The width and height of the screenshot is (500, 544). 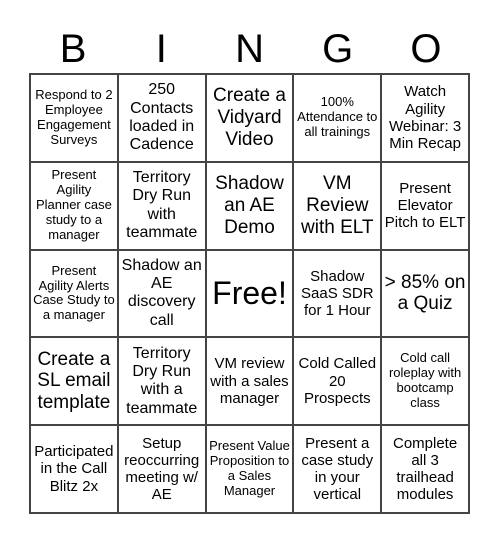 I want to click on bingo-cell: Watch Agility Webinar: 3 Min Recap, so click(x=425, y=118).